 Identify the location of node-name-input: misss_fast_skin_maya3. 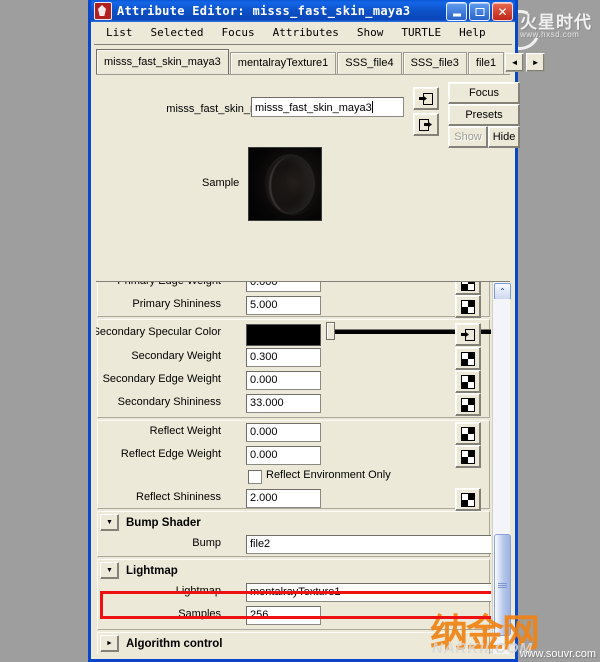
(327, 107).